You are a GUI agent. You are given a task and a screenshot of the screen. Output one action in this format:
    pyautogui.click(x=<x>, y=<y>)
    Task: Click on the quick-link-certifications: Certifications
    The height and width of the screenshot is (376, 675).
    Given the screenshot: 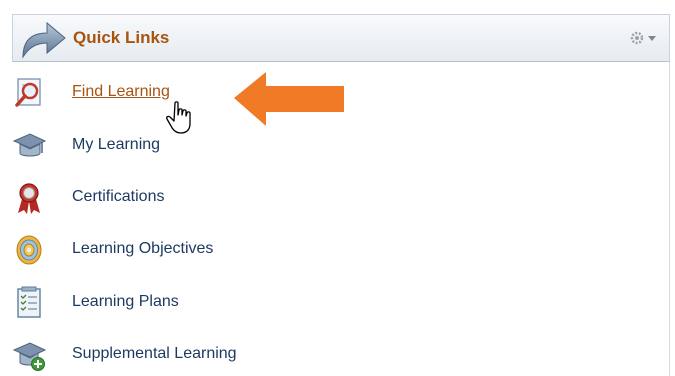 What is the action you would take?
    pyautogui.click(x=330, y=197)
    